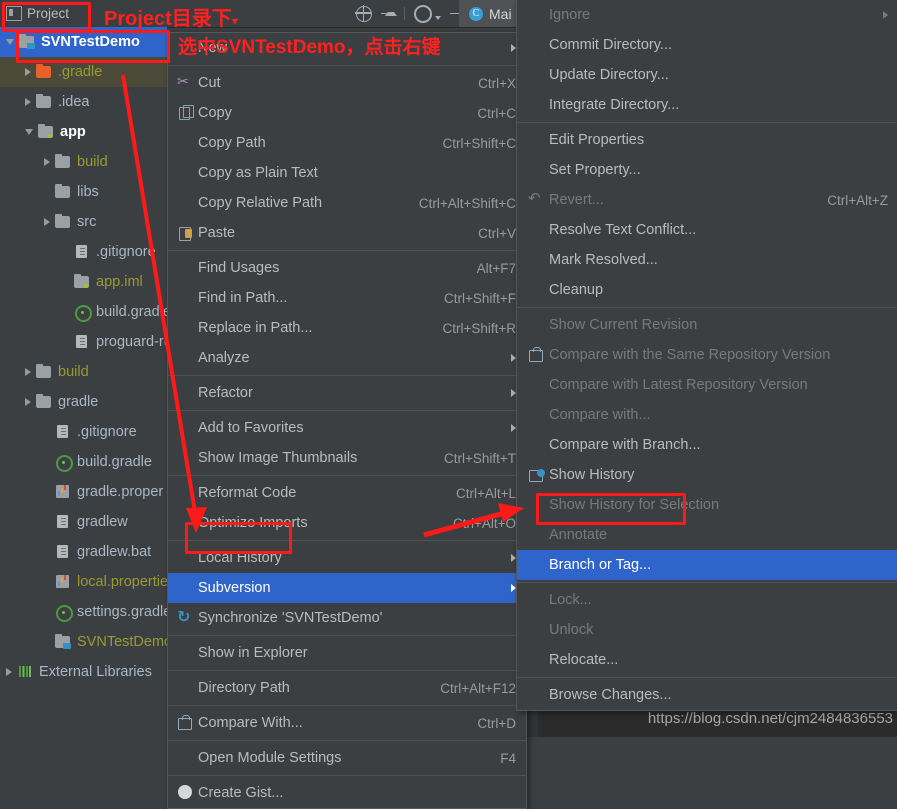  I want to click on menu-item-new: New, so click(347, 48).